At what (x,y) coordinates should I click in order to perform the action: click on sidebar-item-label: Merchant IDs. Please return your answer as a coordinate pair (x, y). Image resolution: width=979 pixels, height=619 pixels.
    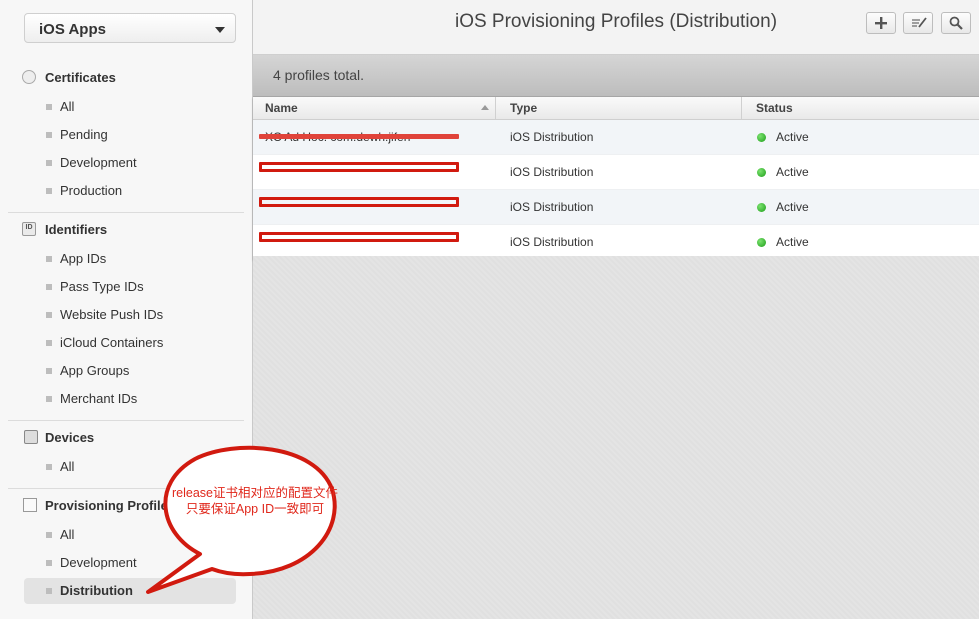
    Looking at the image, I should click on (99, 398).